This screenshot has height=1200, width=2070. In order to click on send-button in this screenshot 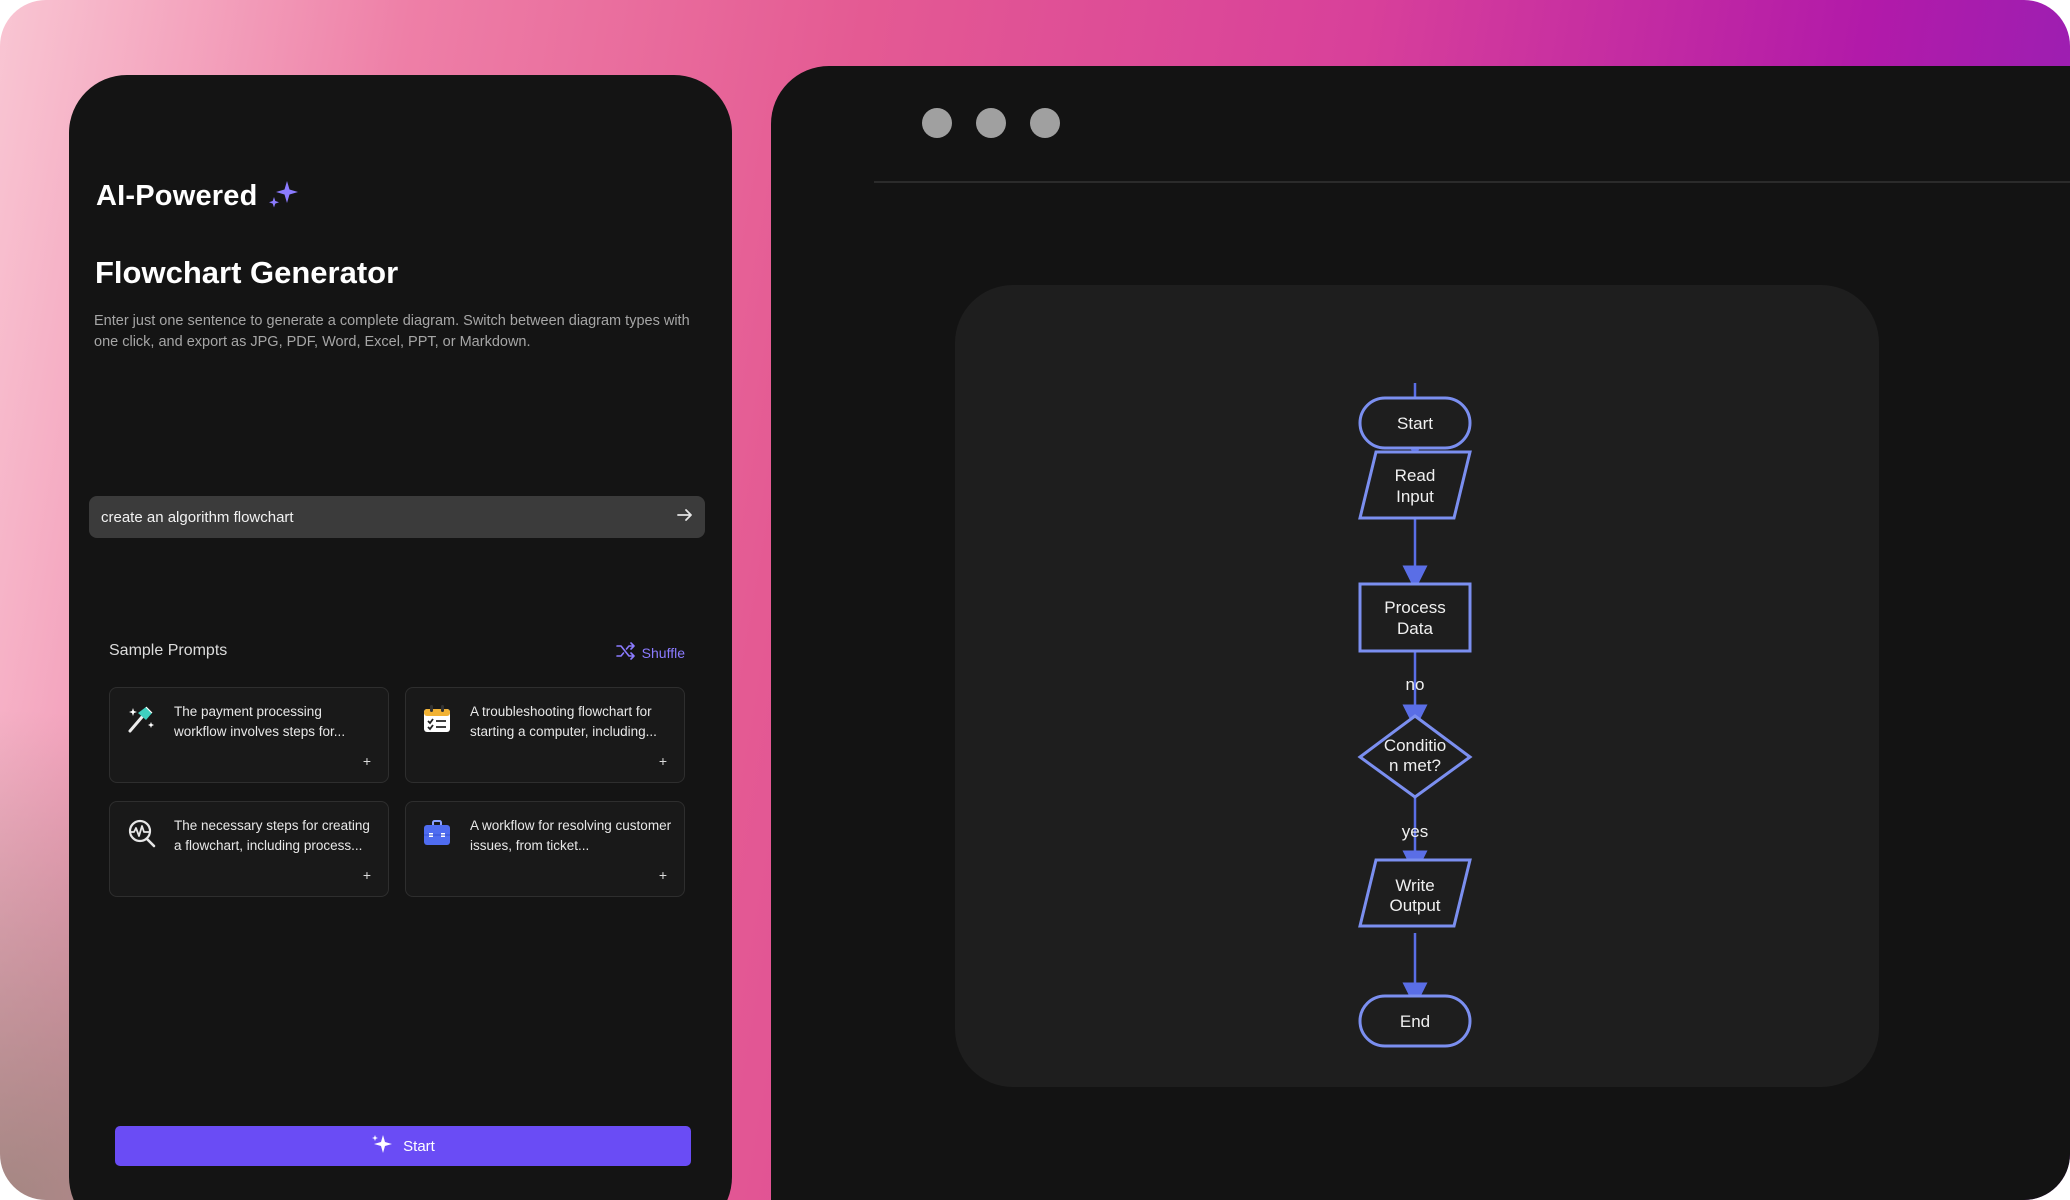, I will do `click(685, 517)`.